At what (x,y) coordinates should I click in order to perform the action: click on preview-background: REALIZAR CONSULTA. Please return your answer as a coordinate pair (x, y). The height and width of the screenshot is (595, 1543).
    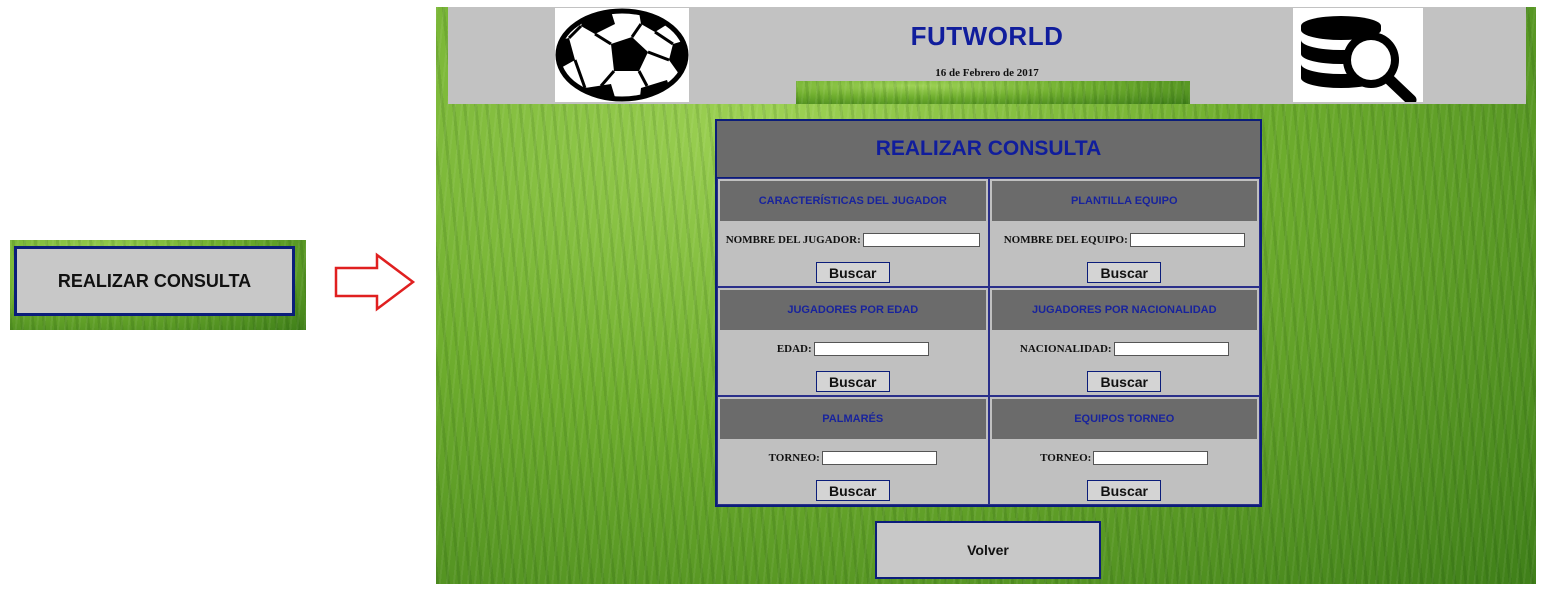
    Looking at the image, I should click on (158, 285).